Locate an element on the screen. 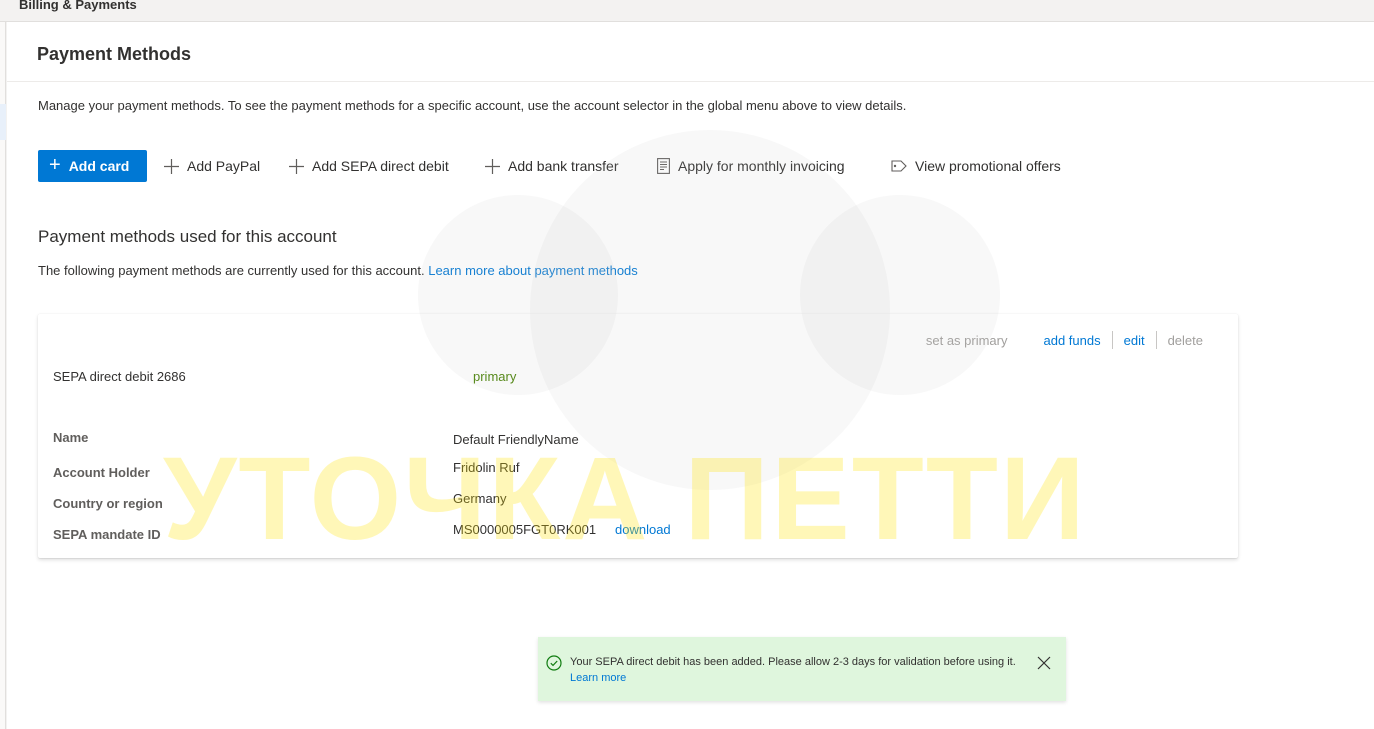  learn-more-payment-methods-link: Learn more about payment methods is located at coordinates (533, 270).